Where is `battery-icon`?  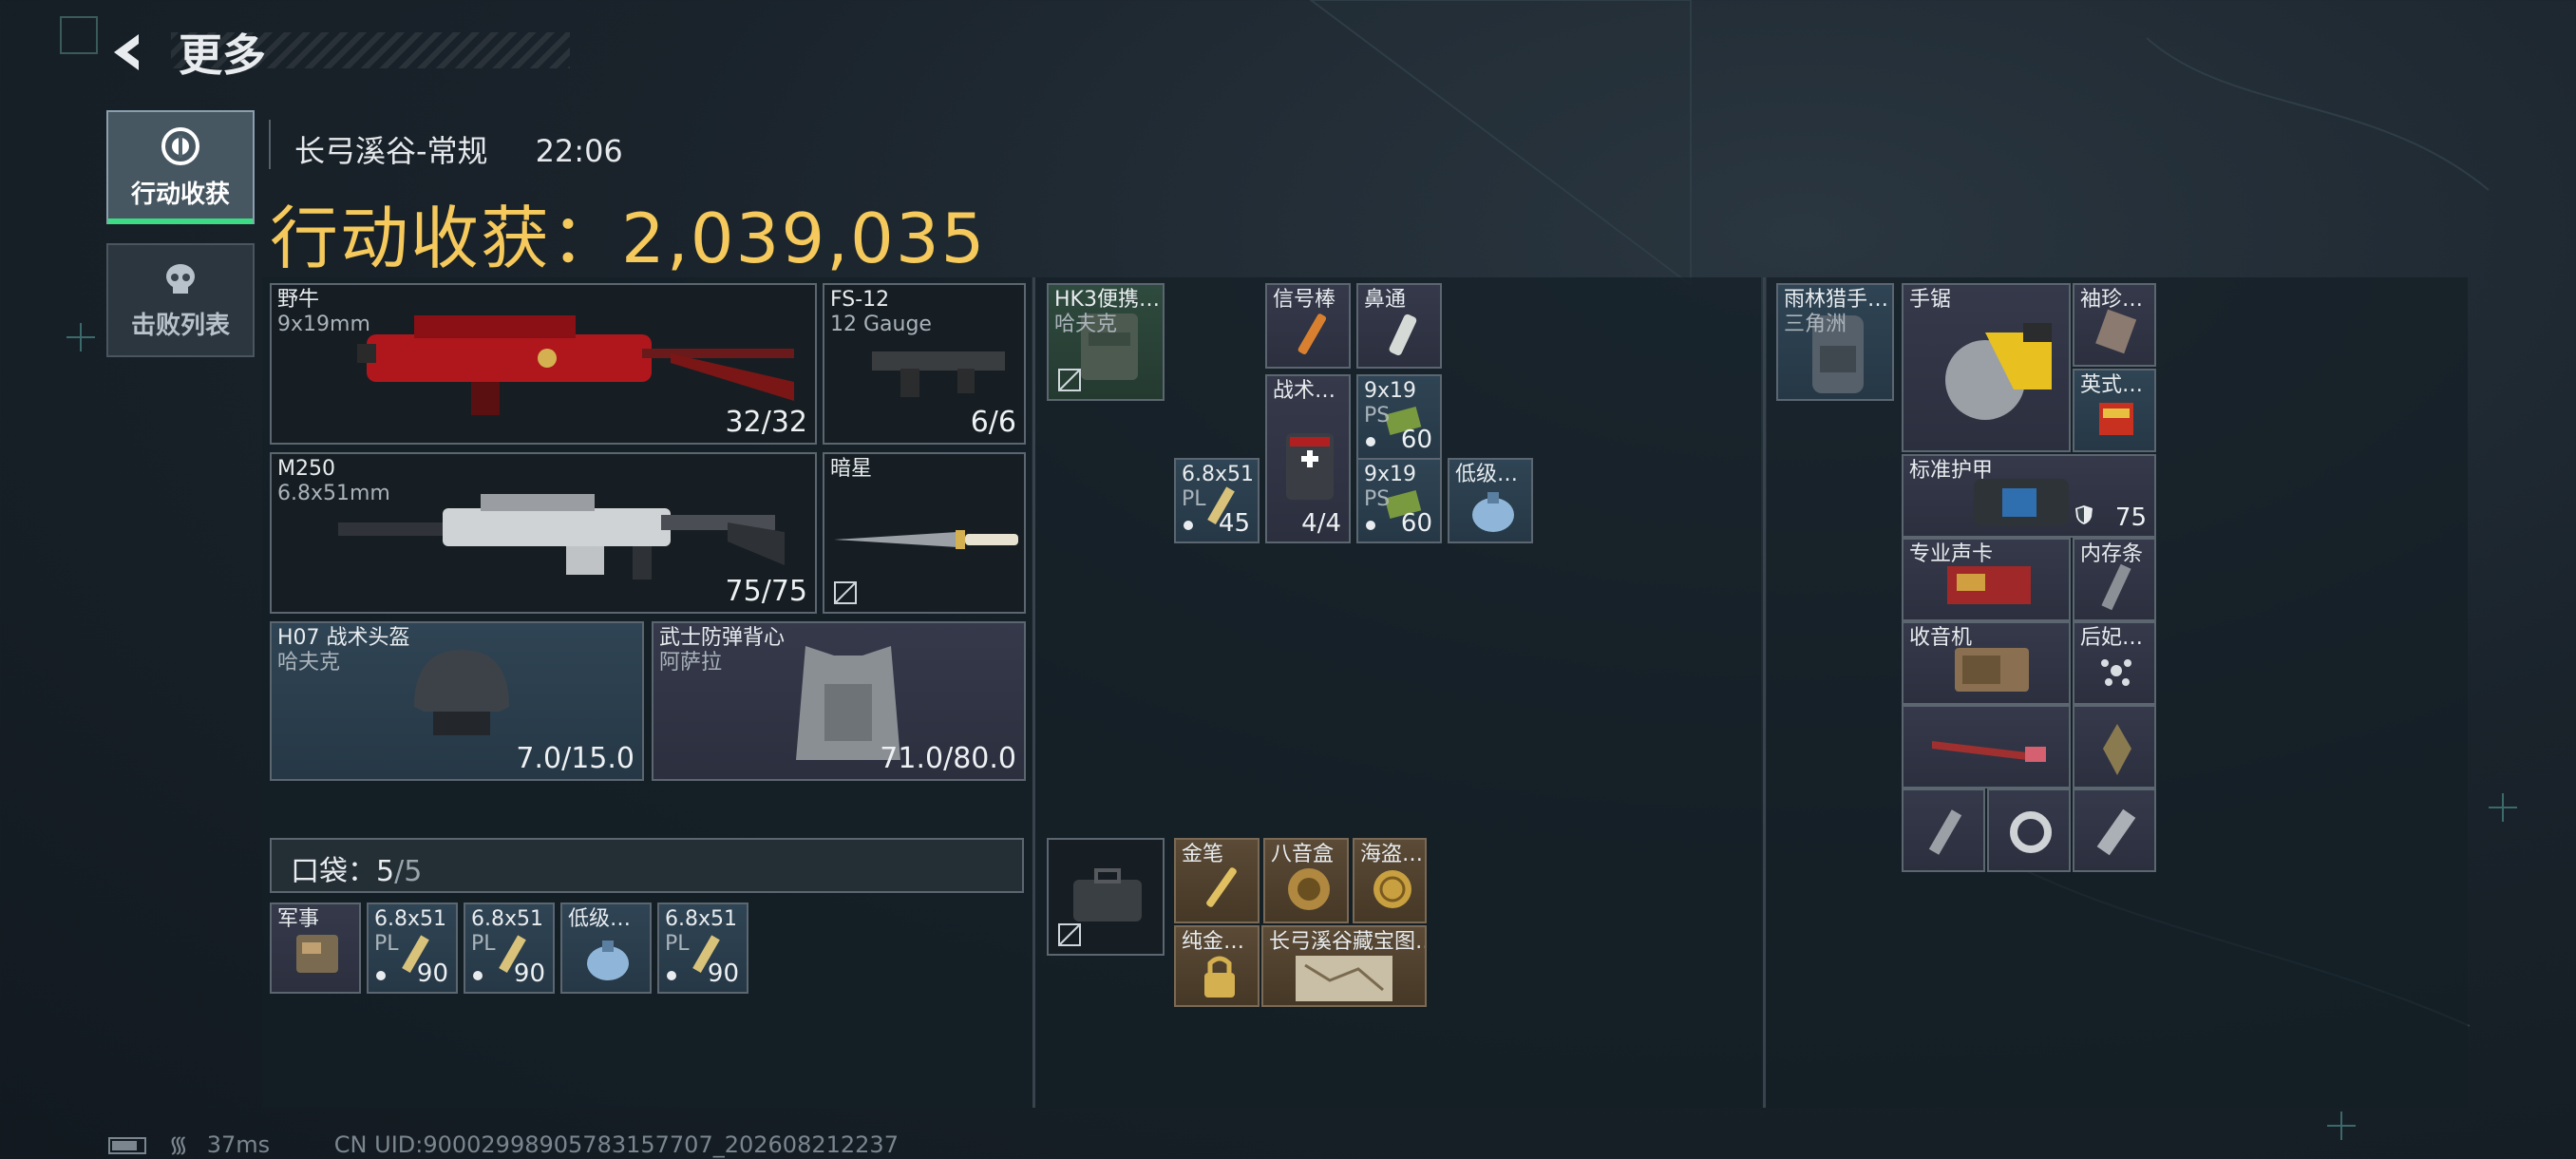
battery-icon is located at coordinates (127, 1145).